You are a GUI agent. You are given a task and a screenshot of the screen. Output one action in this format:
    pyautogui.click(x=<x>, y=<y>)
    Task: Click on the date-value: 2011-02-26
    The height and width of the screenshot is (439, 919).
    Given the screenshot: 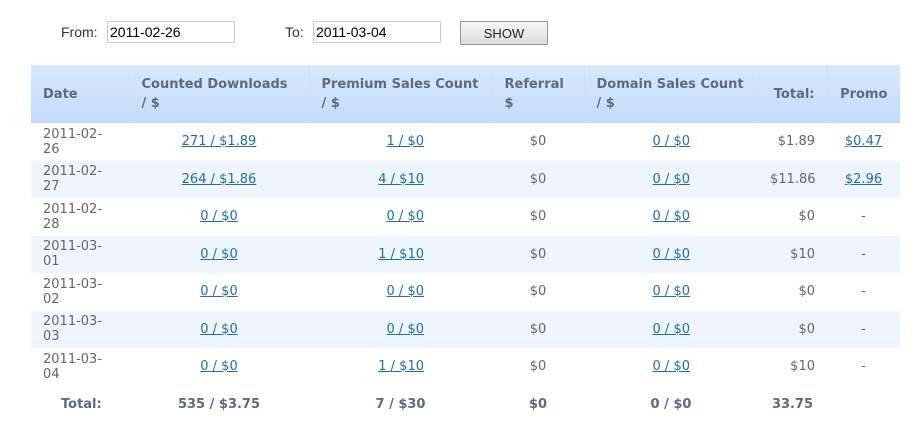 What is the action you would take?
    pyautogui.click(x=73, y=141)
    